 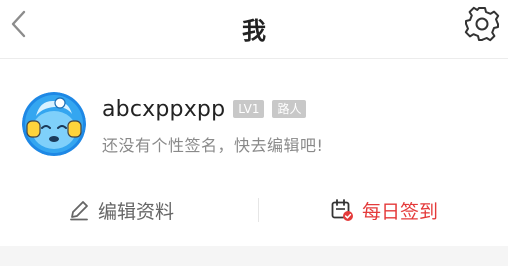 I want to click on settings-button, so click(x=482, y=24).